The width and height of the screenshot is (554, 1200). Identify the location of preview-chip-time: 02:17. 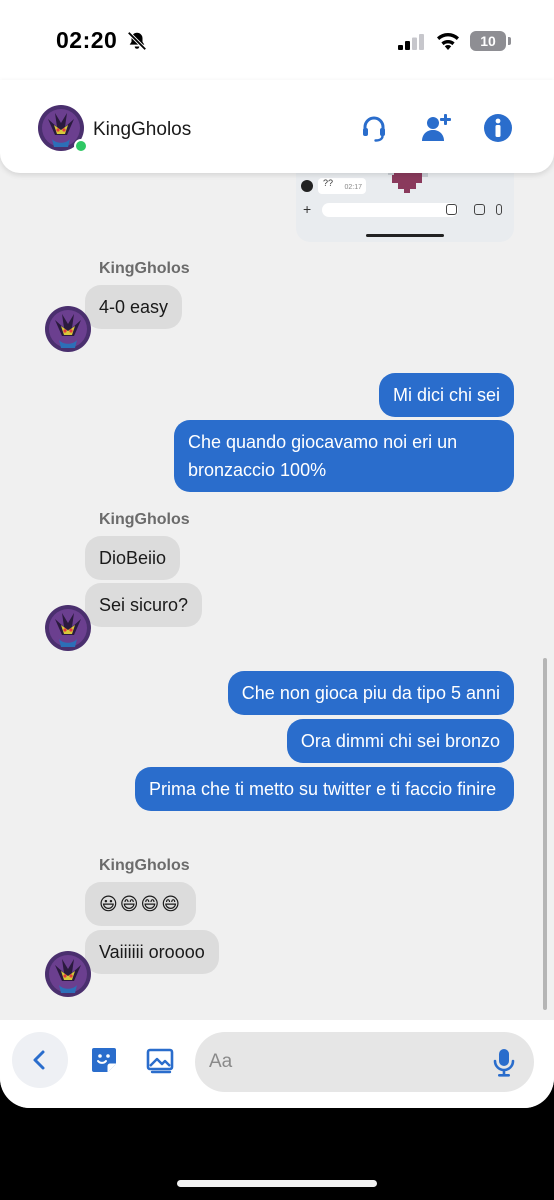
(353, 187).